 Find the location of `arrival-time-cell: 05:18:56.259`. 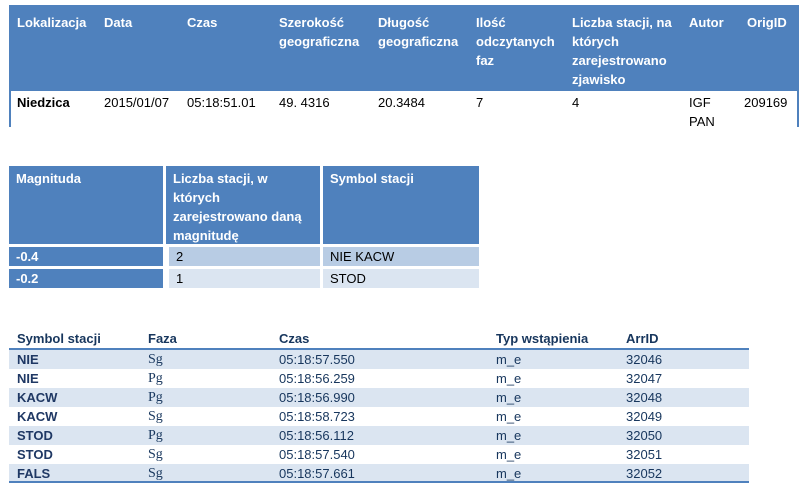

arrival-time-cell: 05:18:56.259 is located at coordinates (317, 378).